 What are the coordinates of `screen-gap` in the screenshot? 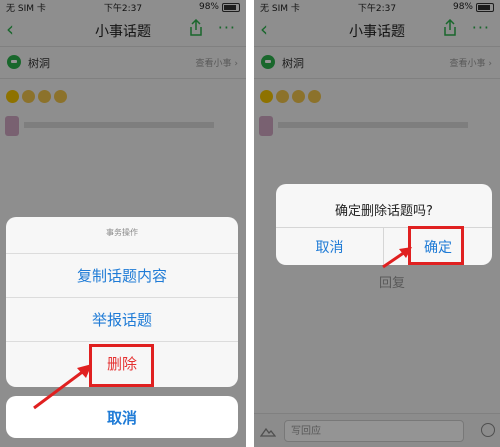 It's located at (250, 223).